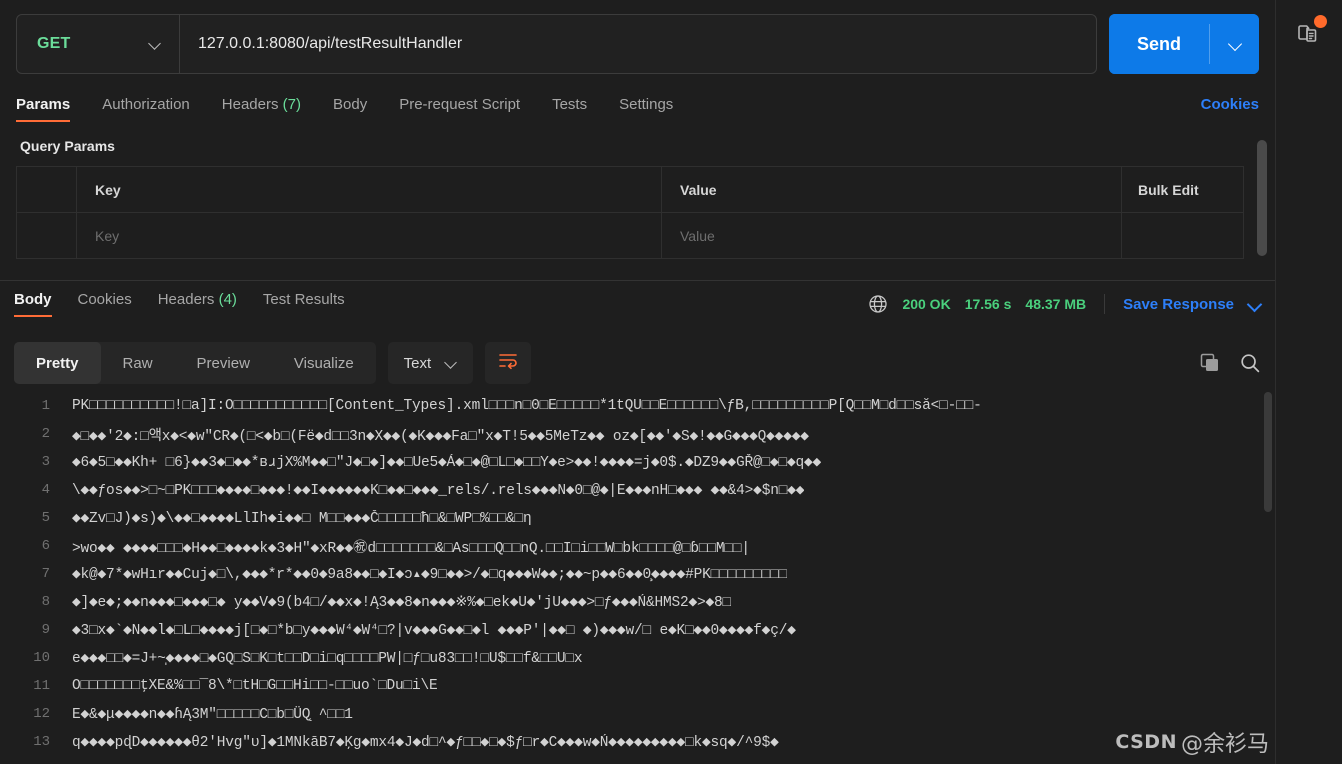 The width and height of the screenshot is (1342, 764). Describe the element at coordinates (637, 714) in the screenshot. I see `code-line: 12 E◆&◆μ◆◆◆◆n◆◆ɦĄ3M"□□□□□C□b□ÜQ̨ ^□□1` at that location.